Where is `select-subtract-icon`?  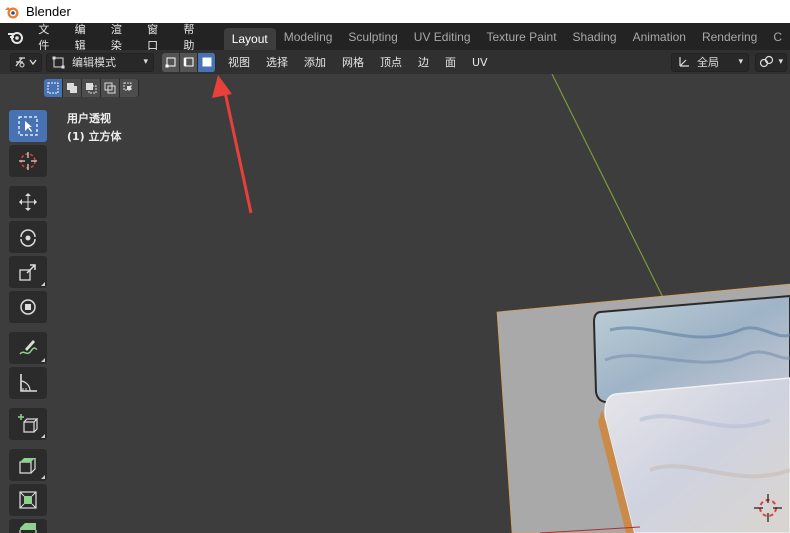
select-subtract-icon is located at coordinates (91, 88).